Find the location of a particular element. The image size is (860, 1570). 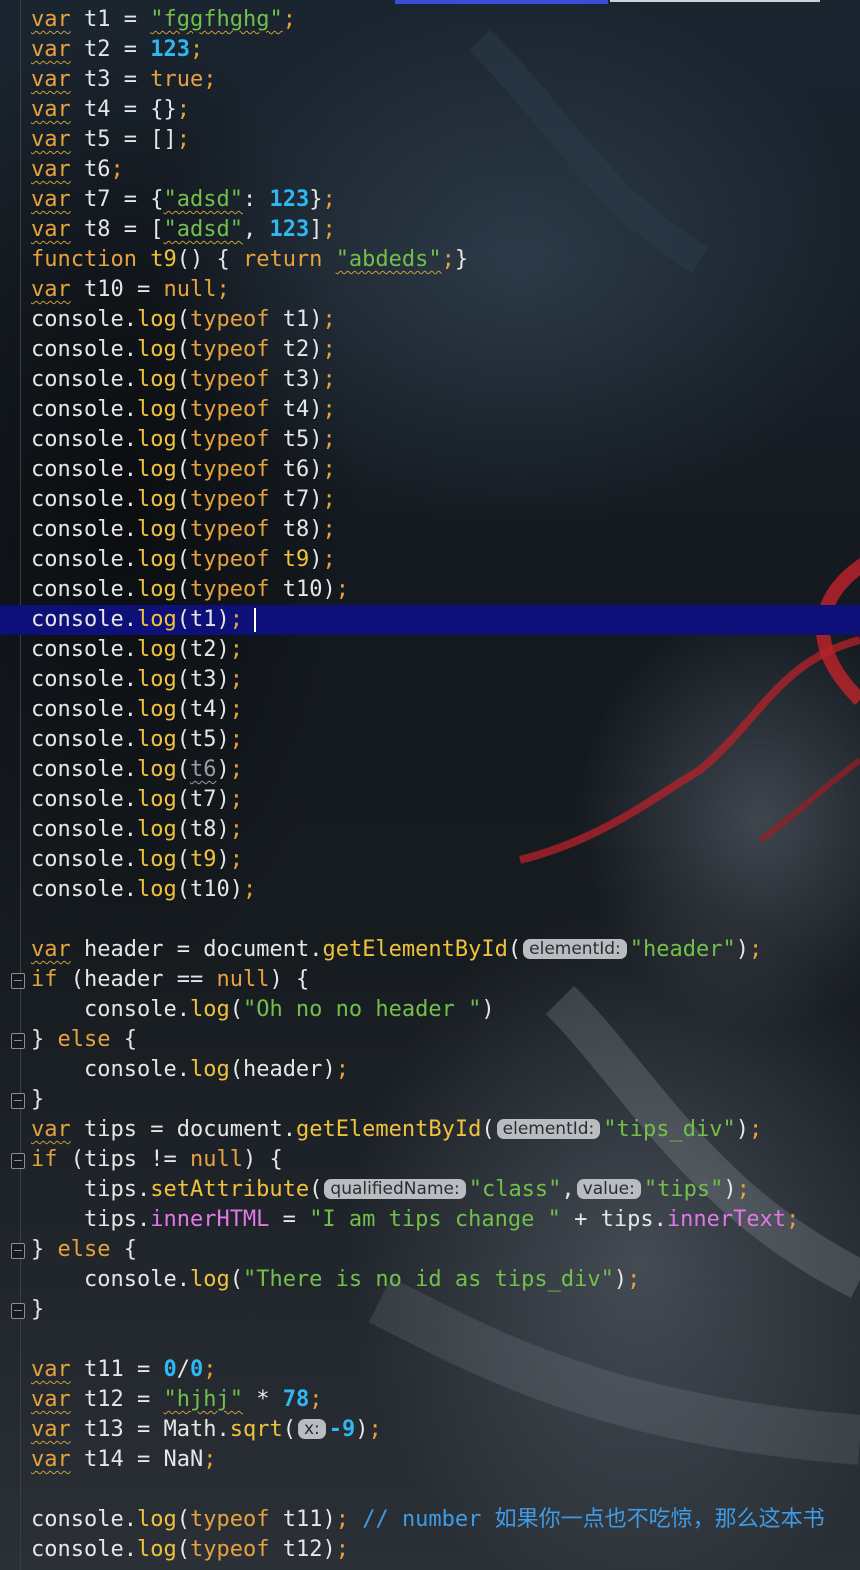

code-line: function t9() { return "abdeds";} is located at coordinates (430, 260).